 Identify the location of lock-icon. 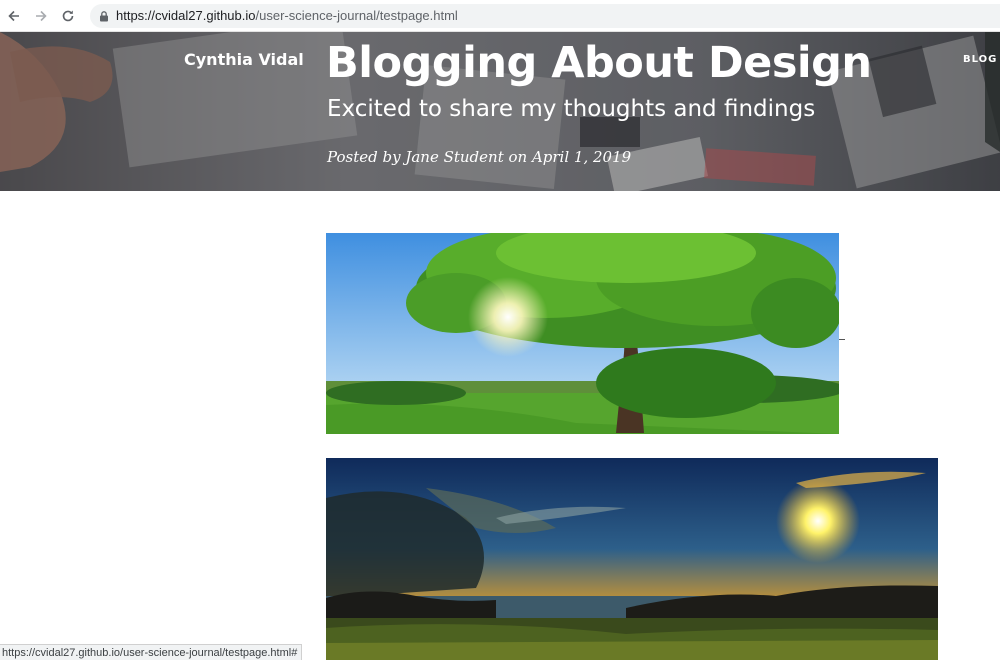
(104, 16).